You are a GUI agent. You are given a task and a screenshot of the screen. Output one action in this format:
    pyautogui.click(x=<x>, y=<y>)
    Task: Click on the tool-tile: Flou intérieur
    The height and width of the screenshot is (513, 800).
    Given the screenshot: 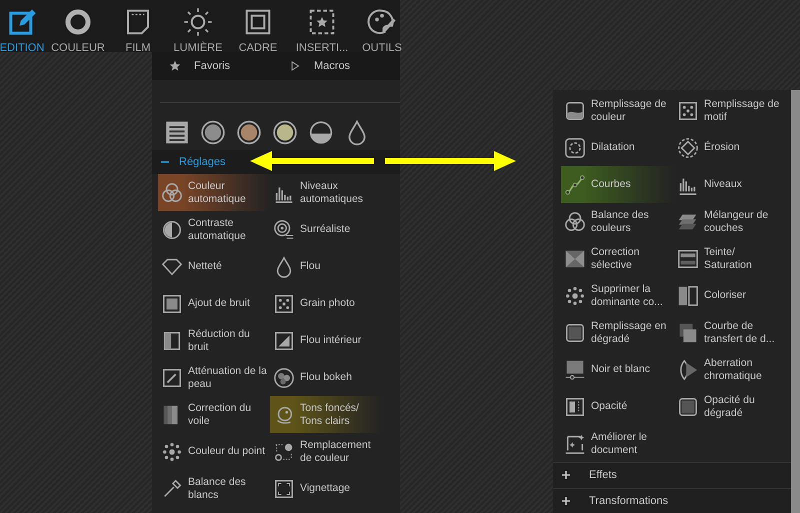 What is the action you would take?
    pyautogui.click(x=326, y=340)
    